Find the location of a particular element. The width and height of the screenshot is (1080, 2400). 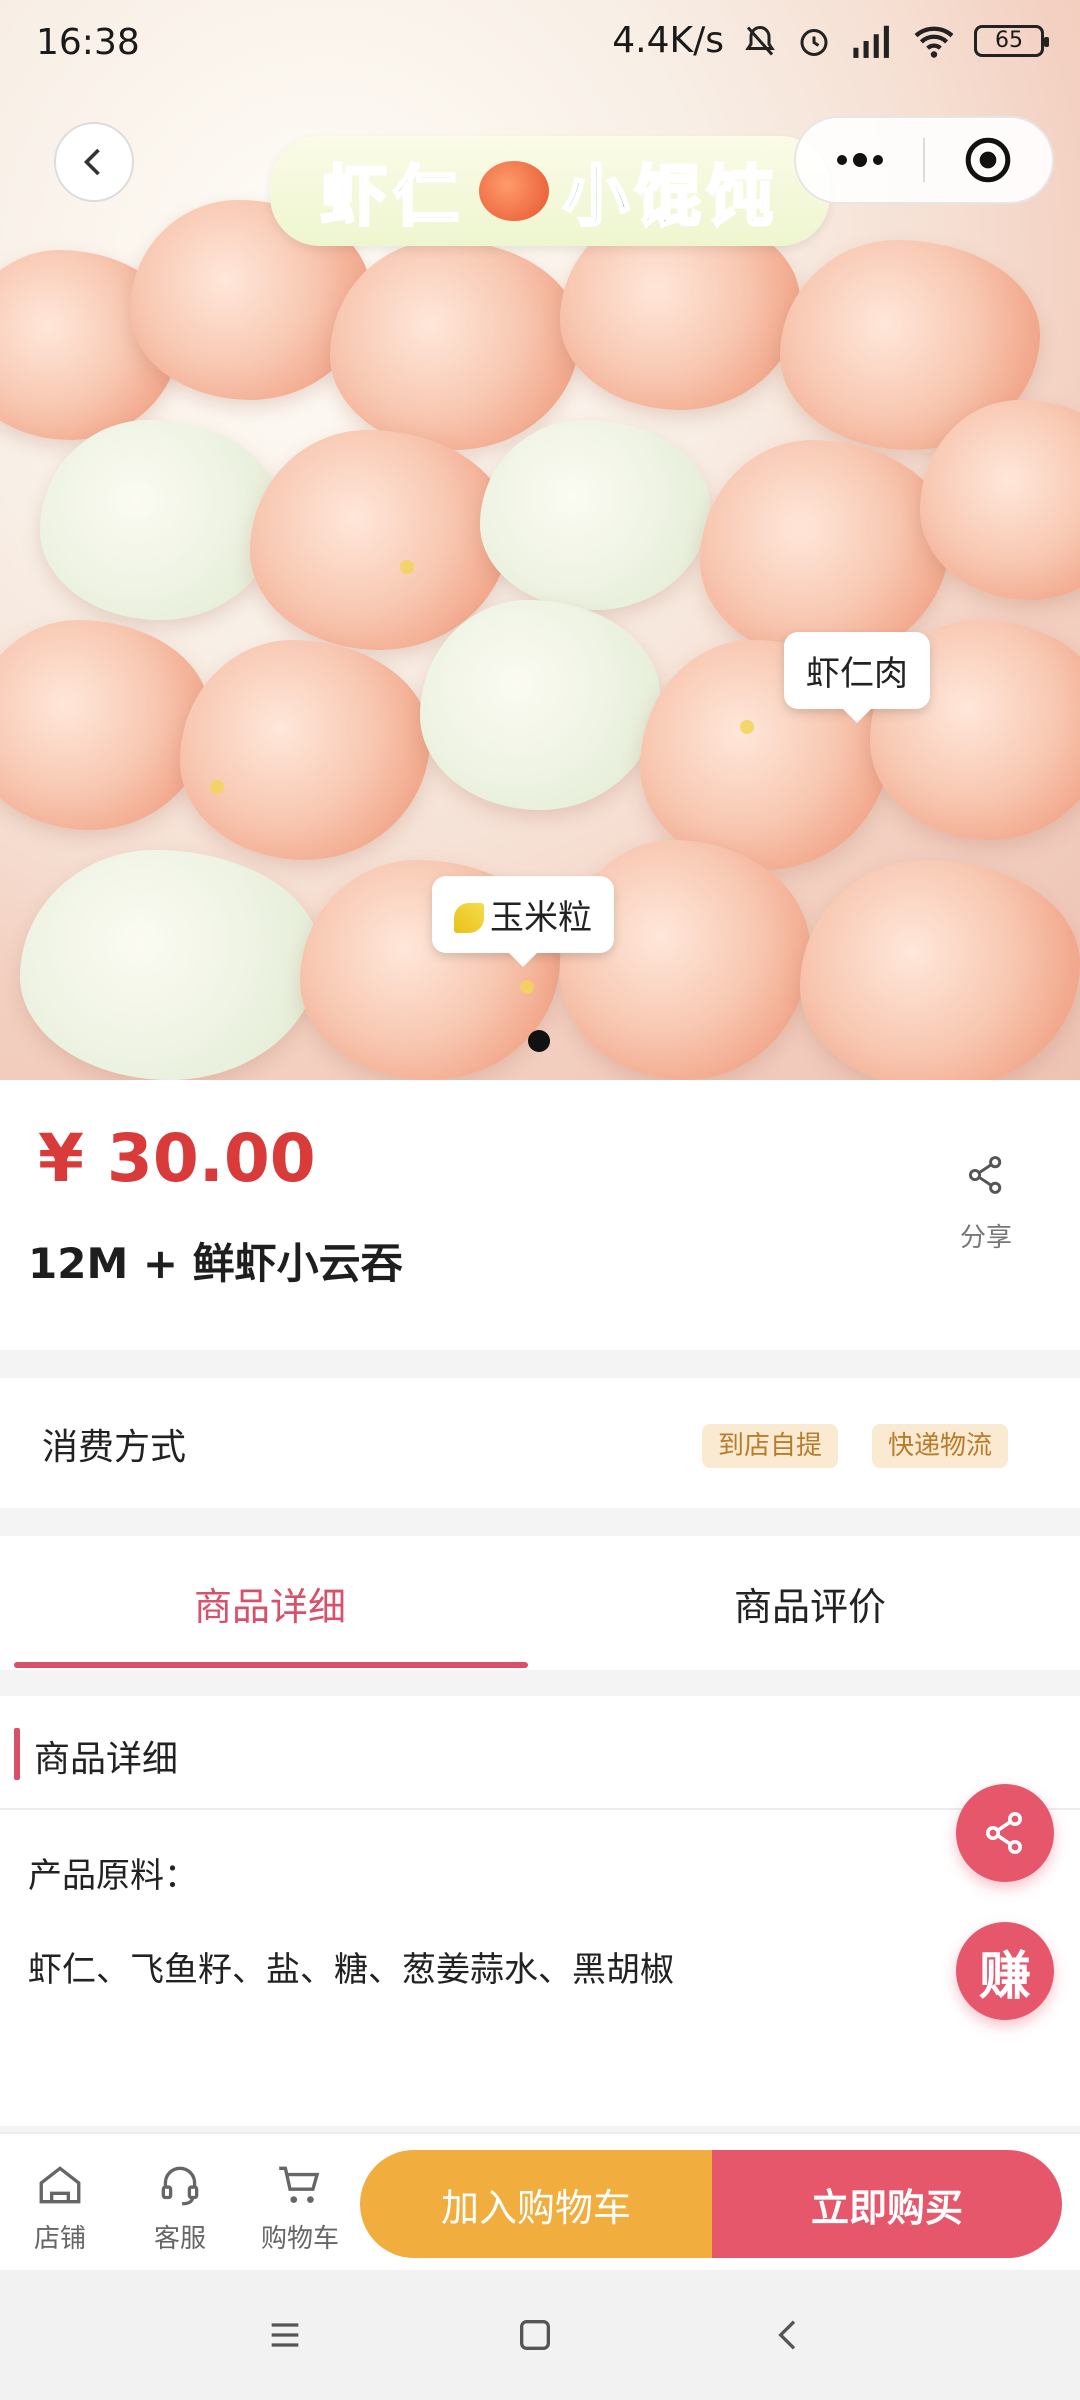

corn-icon is located at coordinates (469, 918).